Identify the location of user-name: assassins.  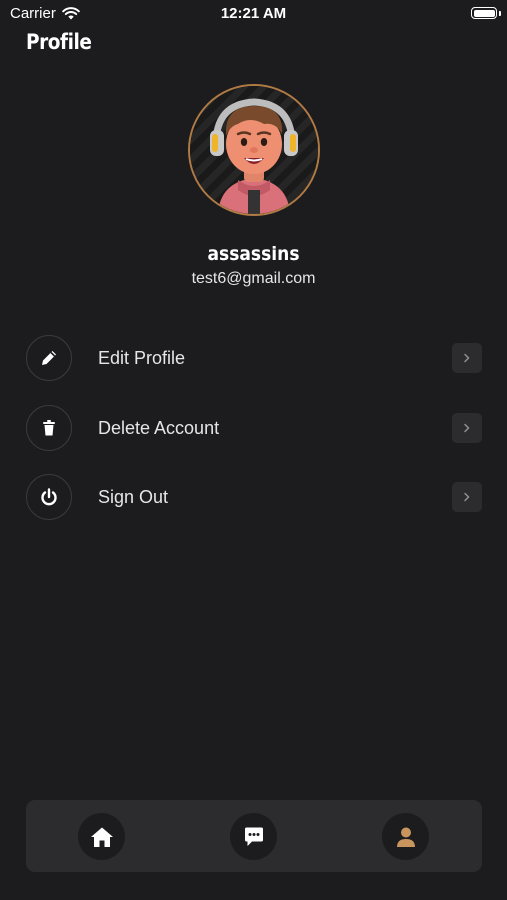
(253, 254).